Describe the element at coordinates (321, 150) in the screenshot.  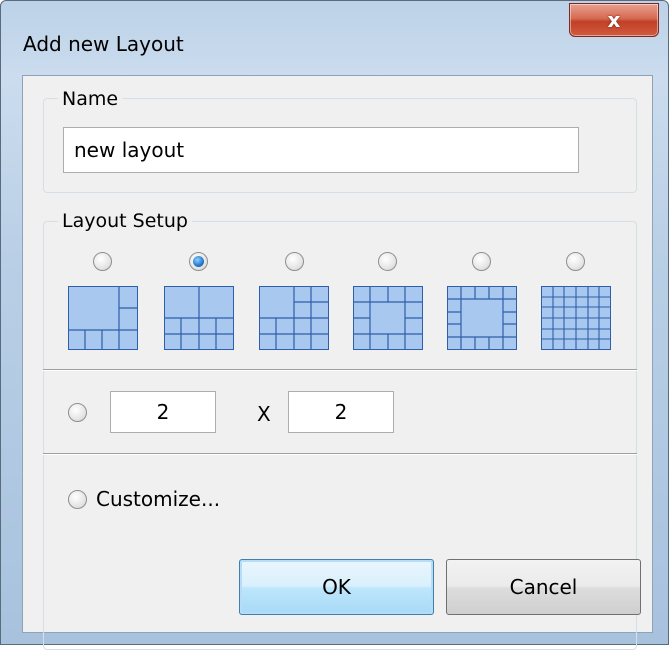
I see `layout-name-input` at that location.